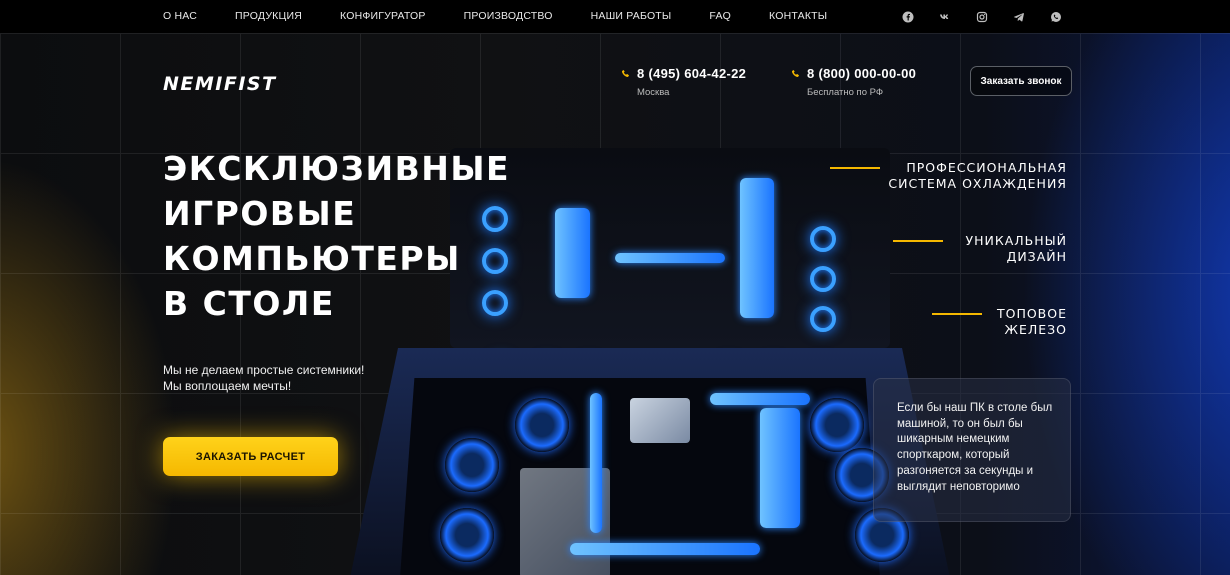 Image resolution: width=1230 pixels, height=575 pixels. I want to click on social-links, so click(981, 16).